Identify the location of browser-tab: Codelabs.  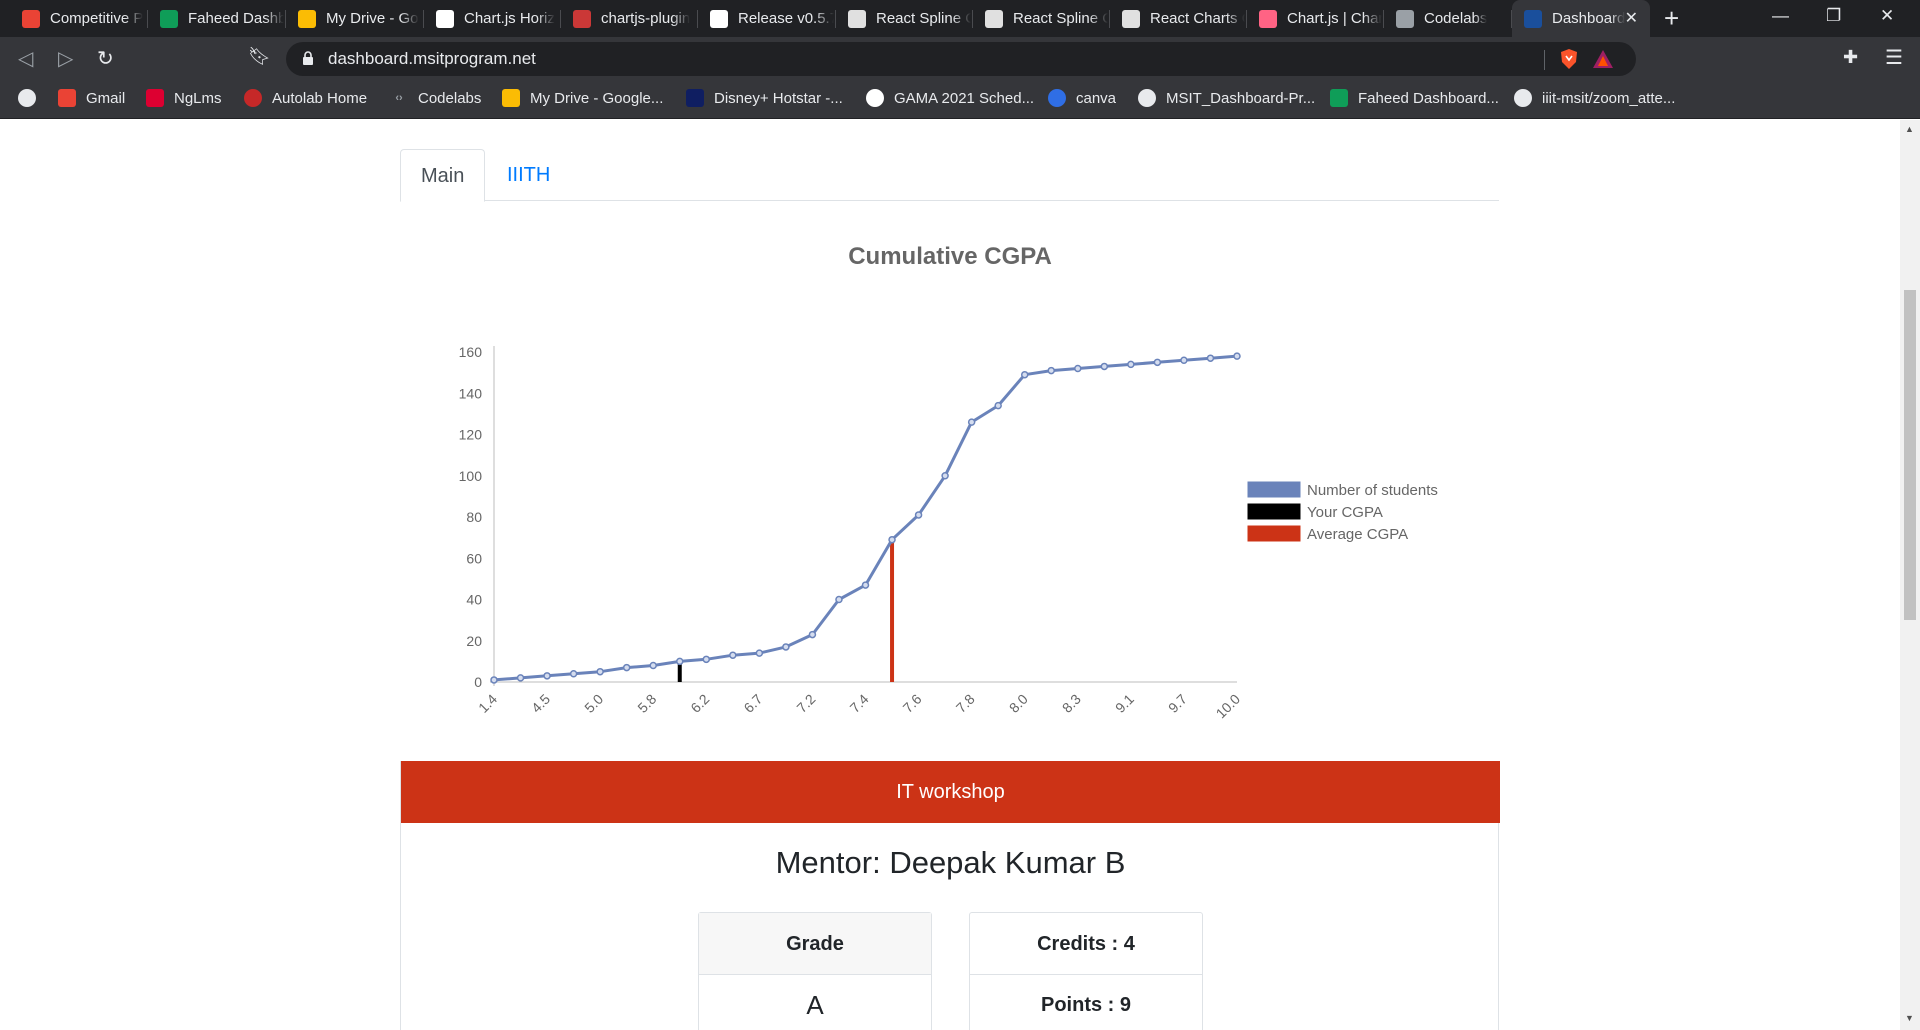
(1448, 18).